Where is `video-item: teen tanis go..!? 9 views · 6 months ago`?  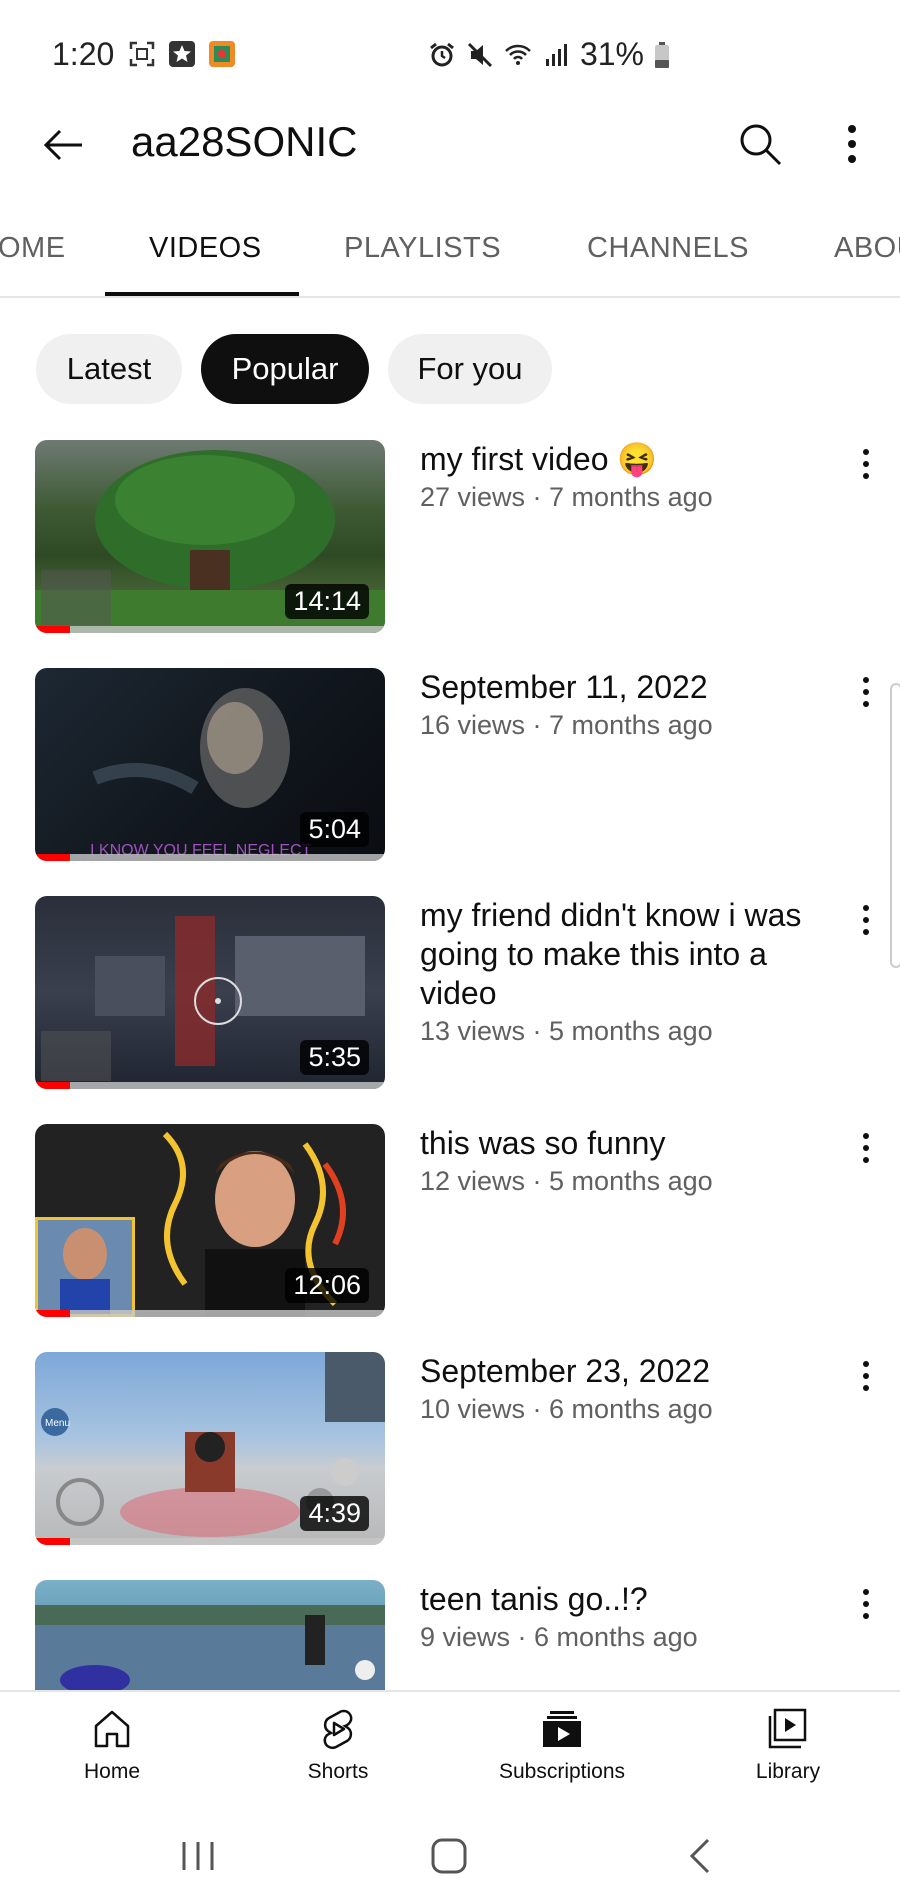
video-item: teen tanis go..!? 9 views · 6 months ago is located at coordinates (450, 1635).